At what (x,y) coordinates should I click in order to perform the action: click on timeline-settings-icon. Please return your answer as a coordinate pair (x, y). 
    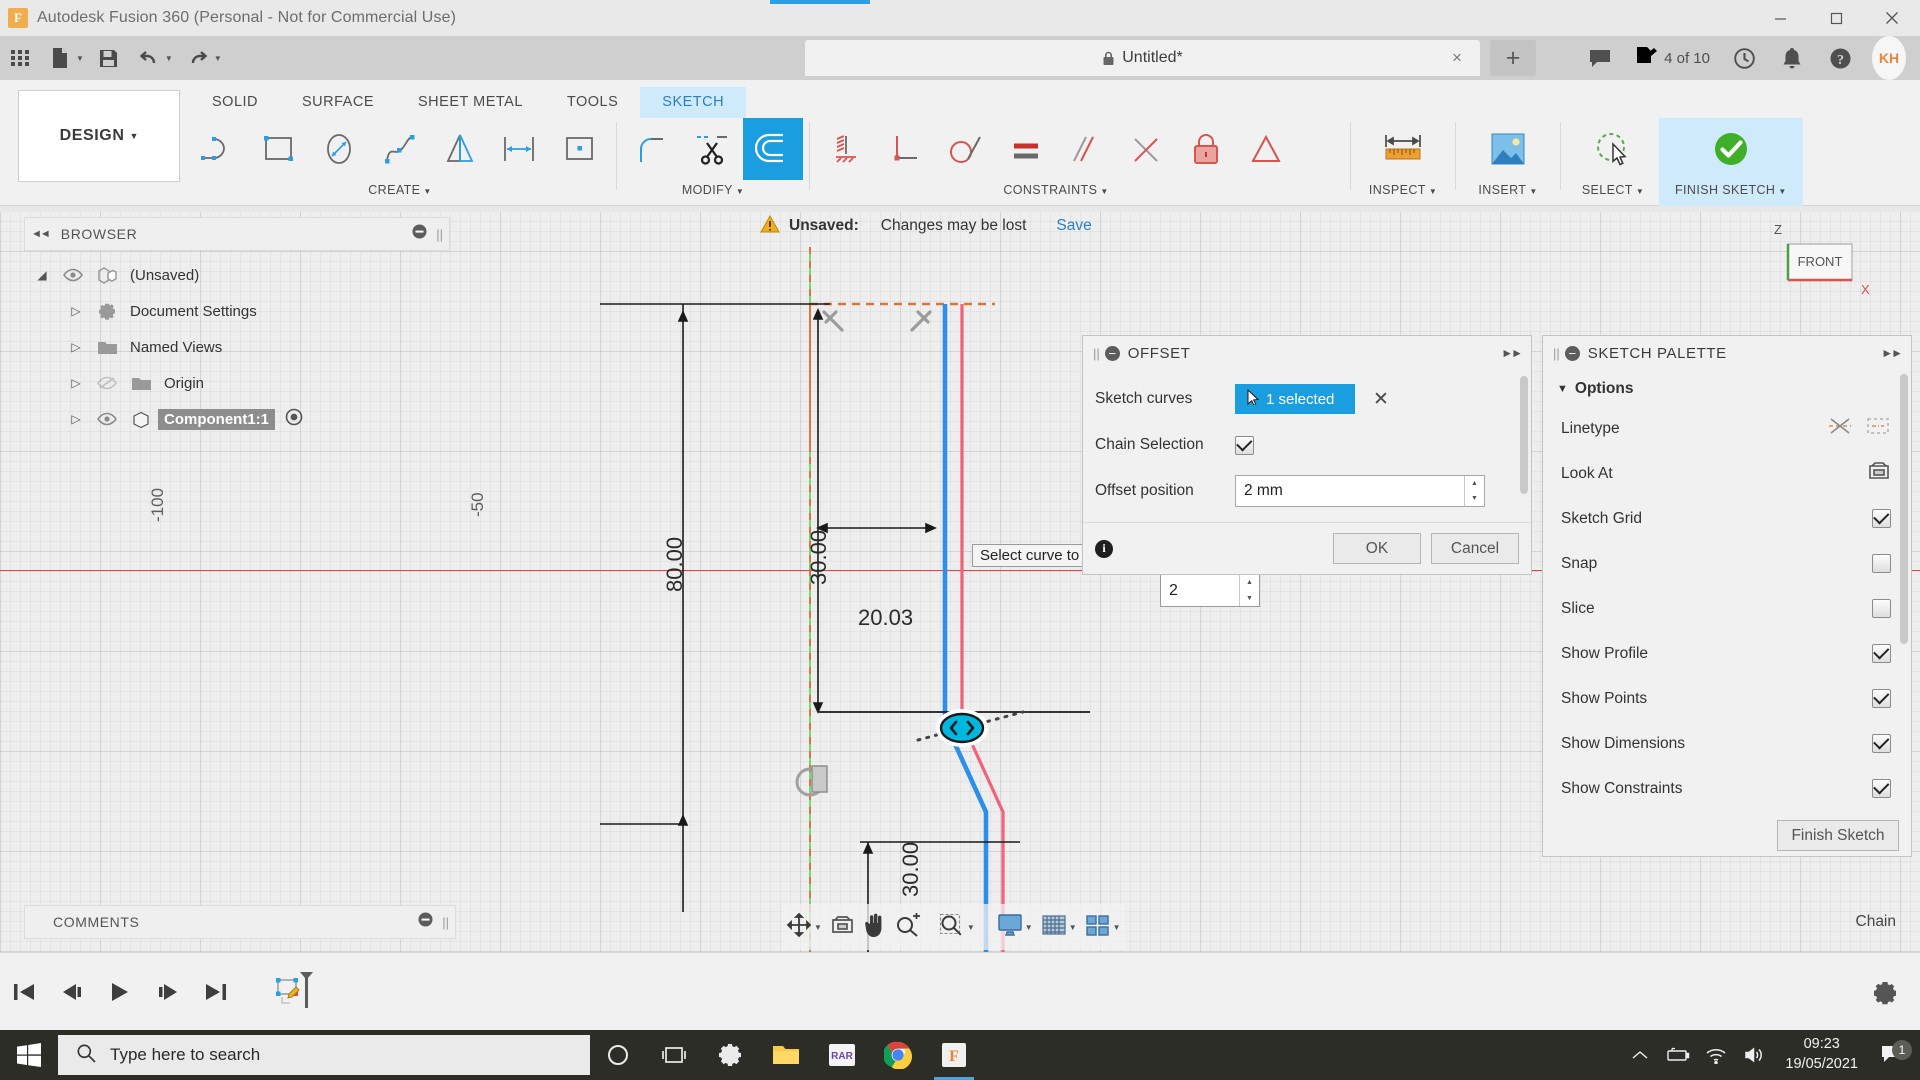
    Looking at the image, I should click on (1885, 994).